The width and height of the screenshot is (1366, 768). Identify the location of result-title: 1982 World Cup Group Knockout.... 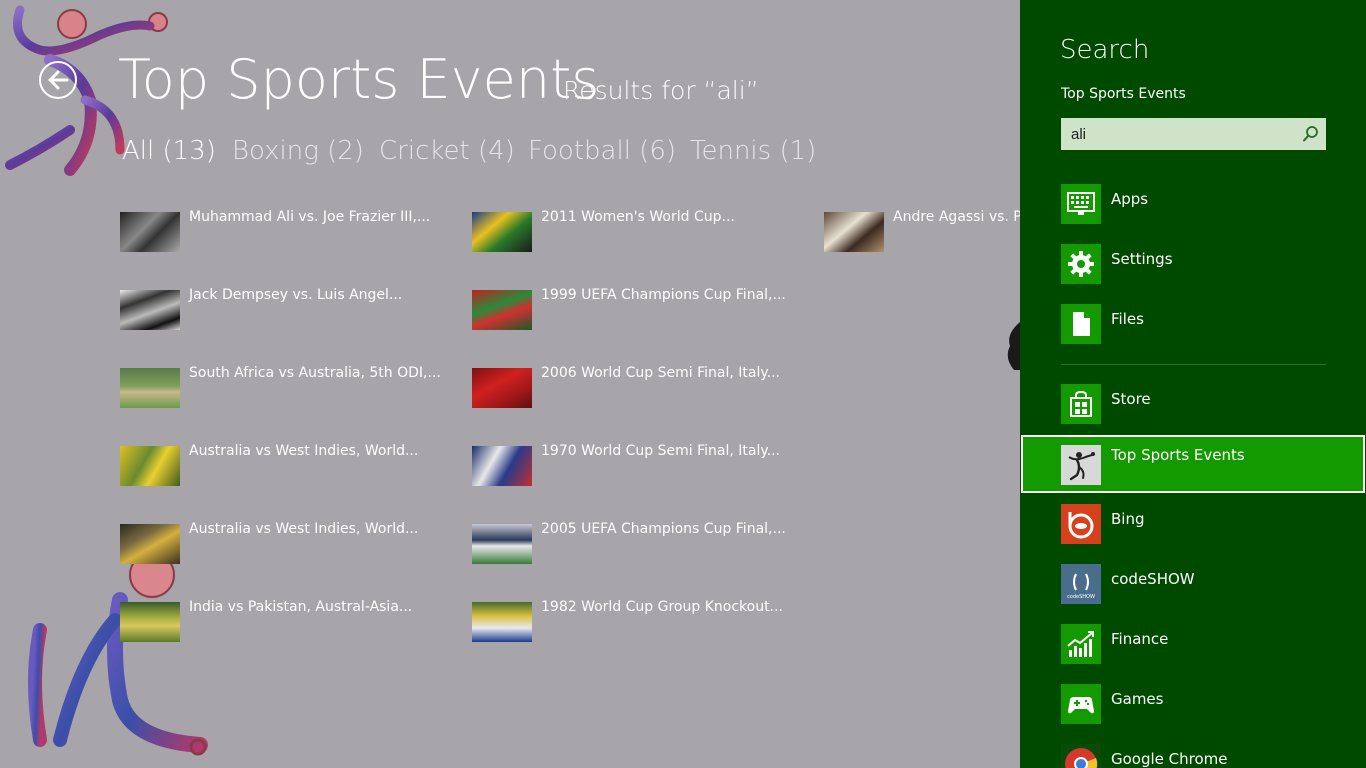
(662, 607).